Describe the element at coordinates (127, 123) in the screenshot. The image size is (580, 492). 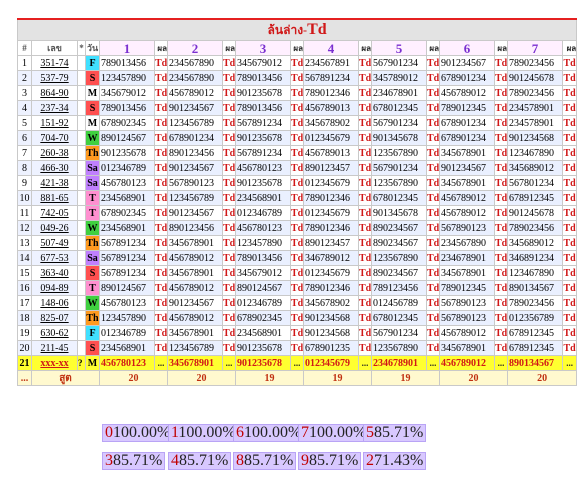
I see `number-cell: 678902345` at that location.